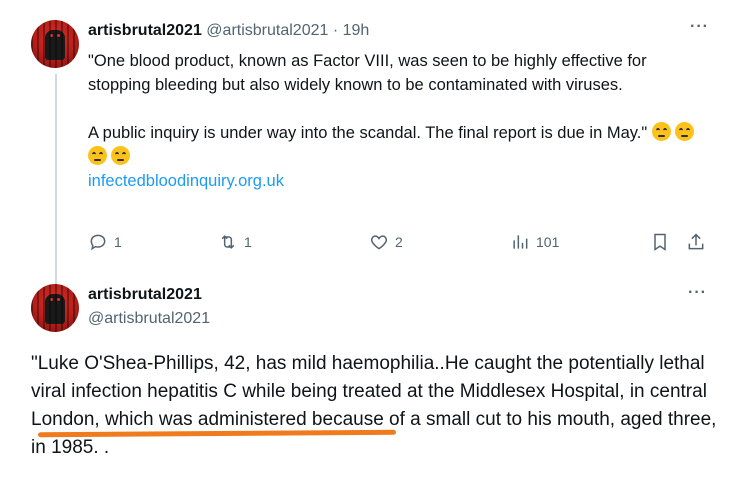 The width and height of the screenshot is (751, 479). I want to click on heart-icon, so click(379, 242).